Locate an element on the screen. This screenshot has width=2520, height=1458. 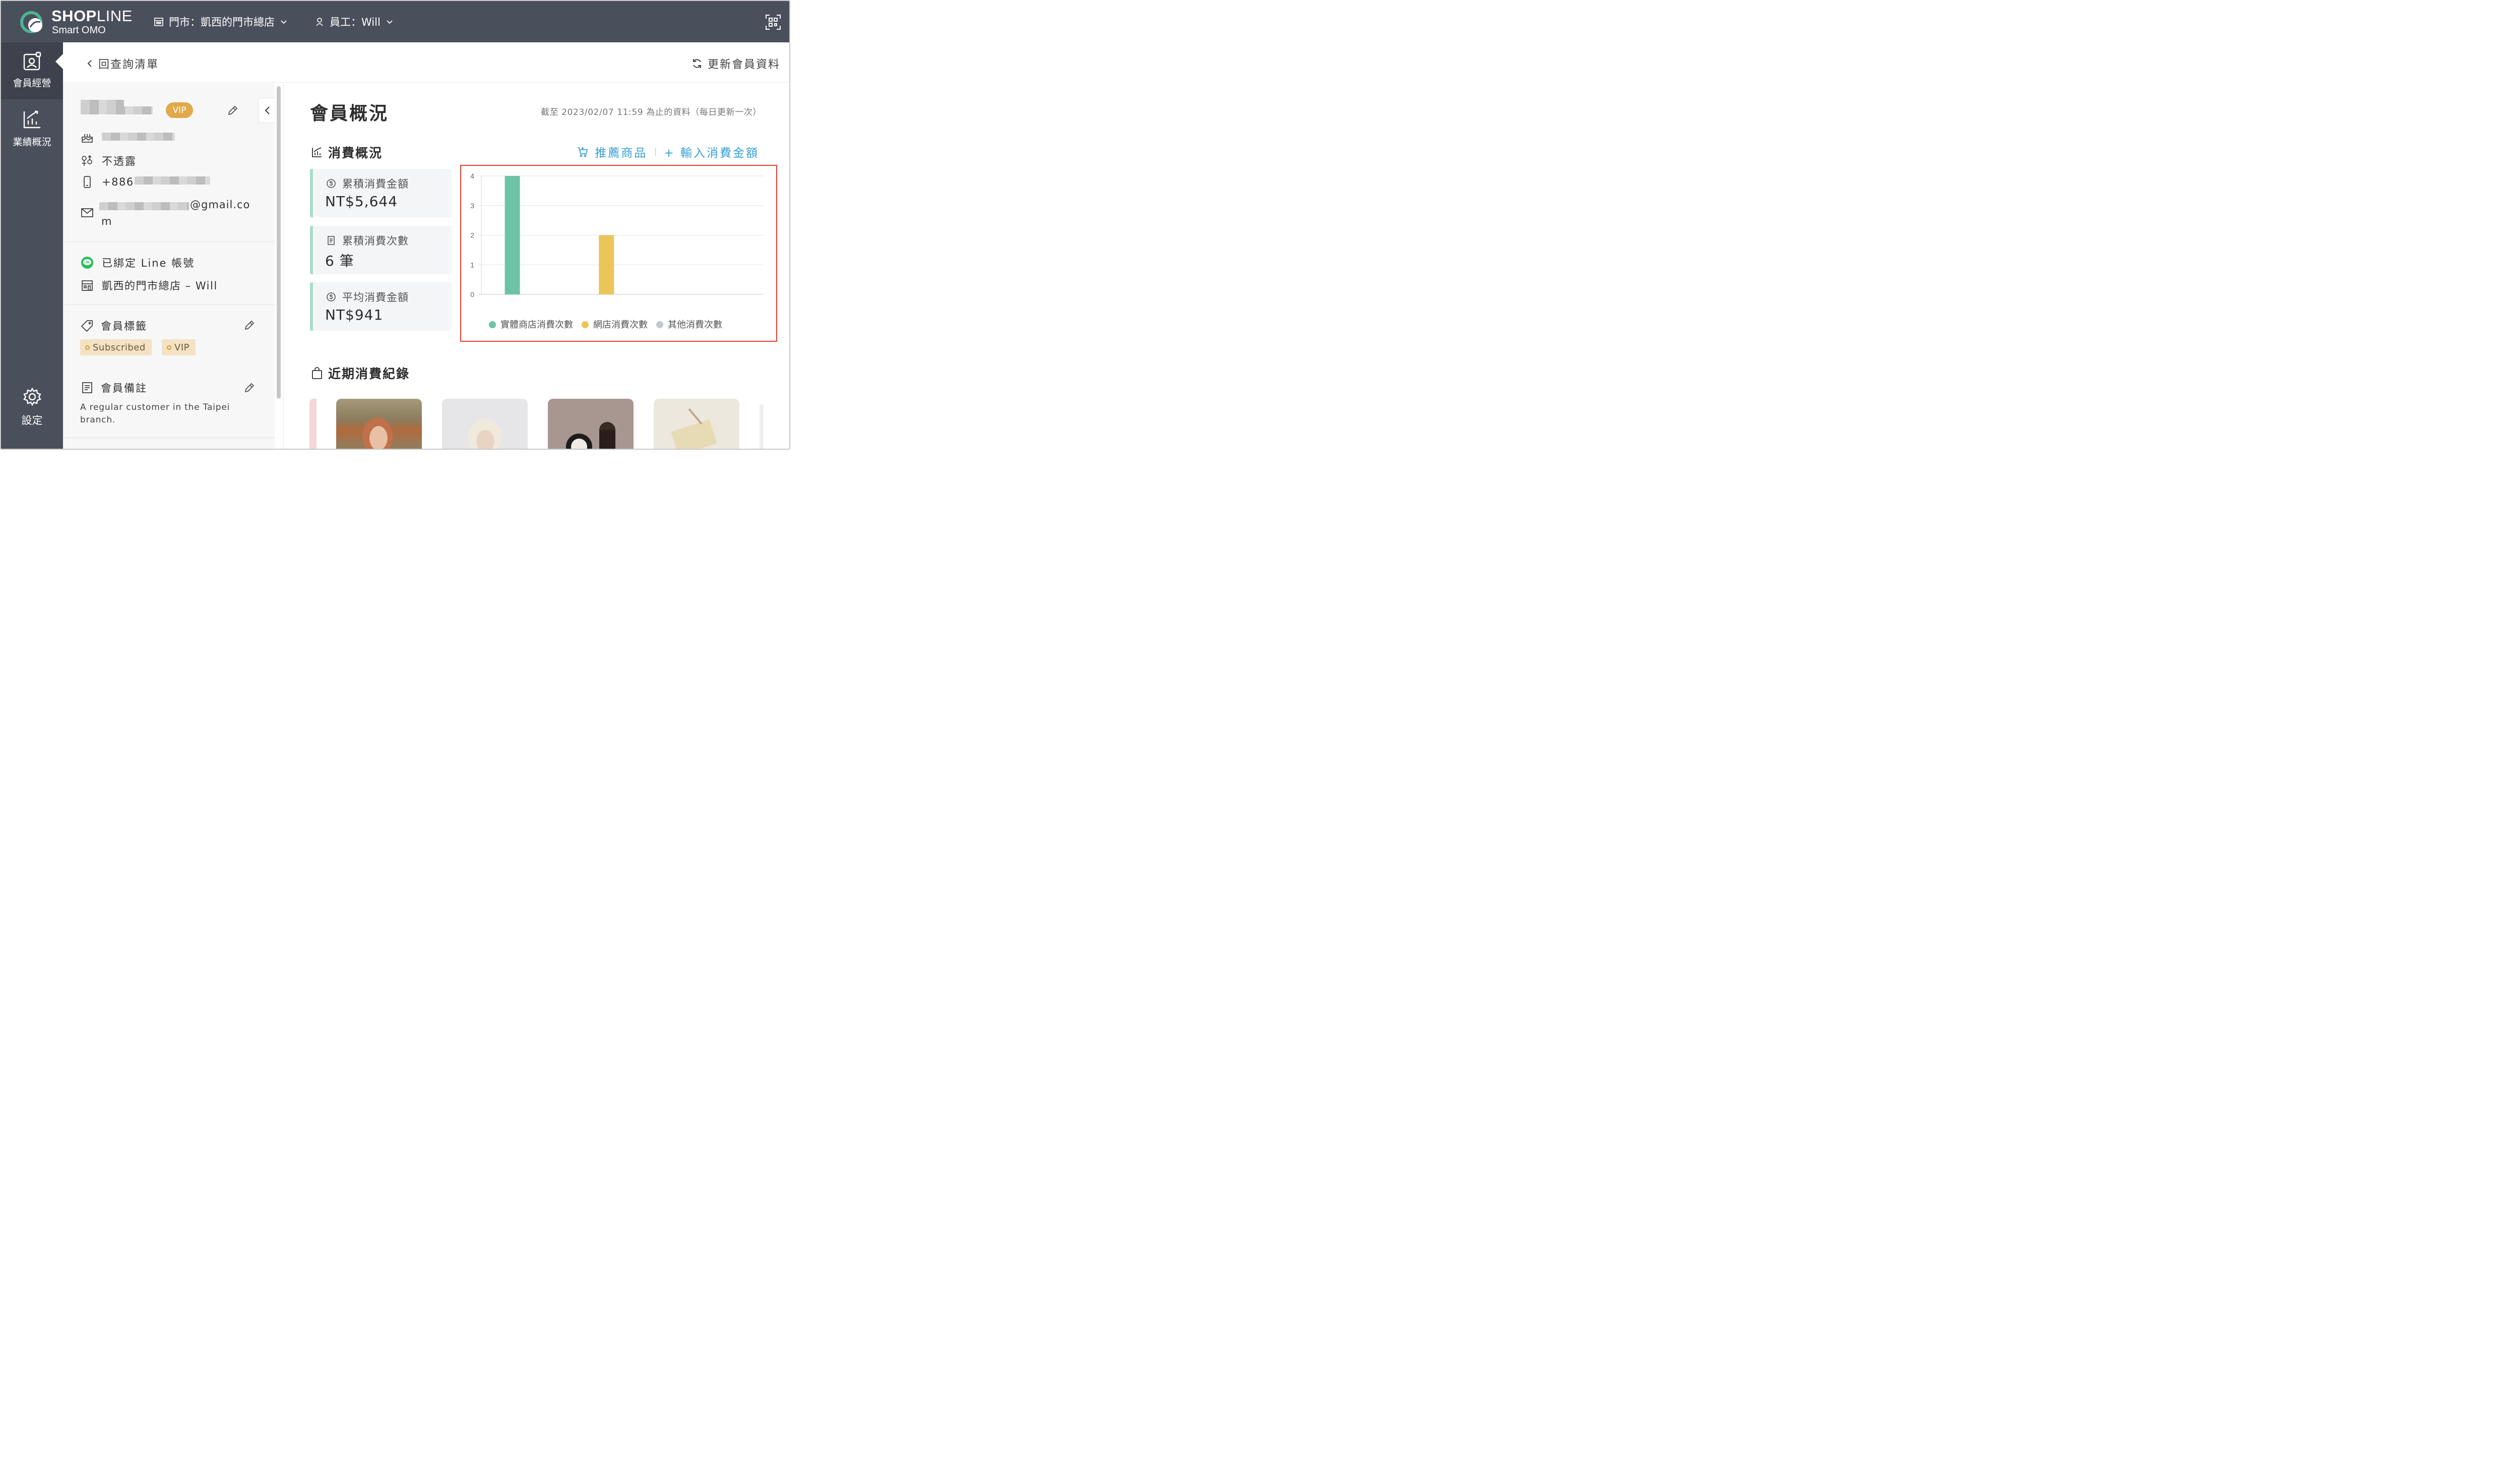
collapse-panel-button is located at coordinates (266, 111).